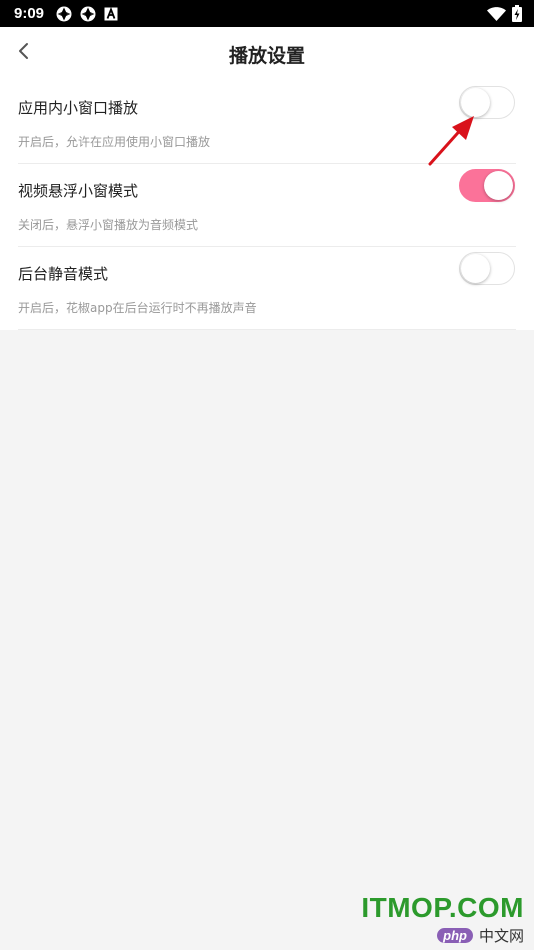 This screenshot has height=950, width=534. What do you see at coordinates (267, 205) in the screenshot?
I see `setting-row-floating-window: 视频悬浮小窗模式 关闭后，悬浮小窗播放为音频模式` at bounding box center [267, 205].